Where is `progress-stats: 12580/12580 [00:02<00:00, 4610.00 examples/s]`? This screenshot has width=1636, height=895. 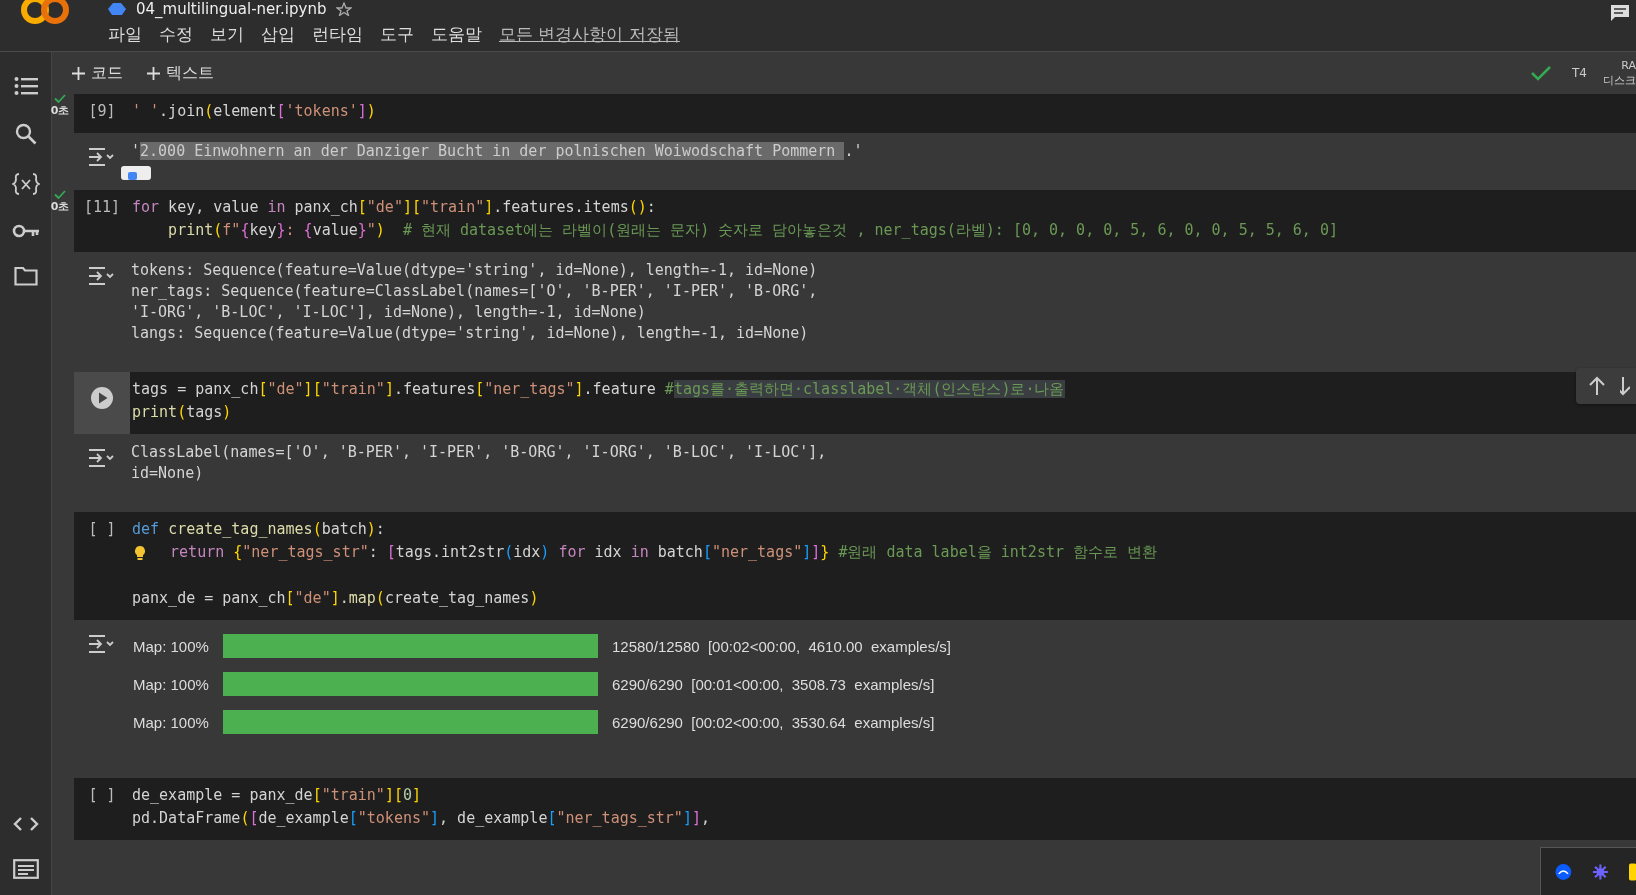 progress-stats: 12580/12580 [00:02<00:00, 4610.00 examples/s] is located at coordinates (782, 646).